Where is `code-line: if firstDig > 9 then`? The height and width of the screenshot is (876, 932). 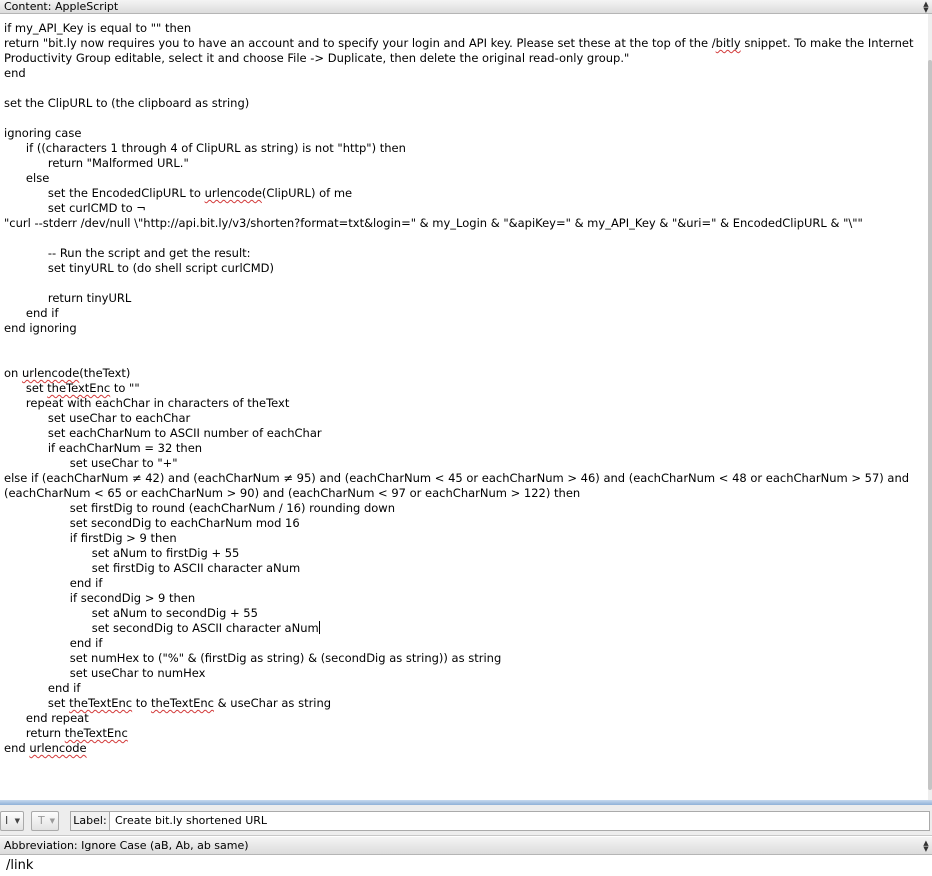
code-line: if firstDig > 9 then is located at coordinates (459, 538).